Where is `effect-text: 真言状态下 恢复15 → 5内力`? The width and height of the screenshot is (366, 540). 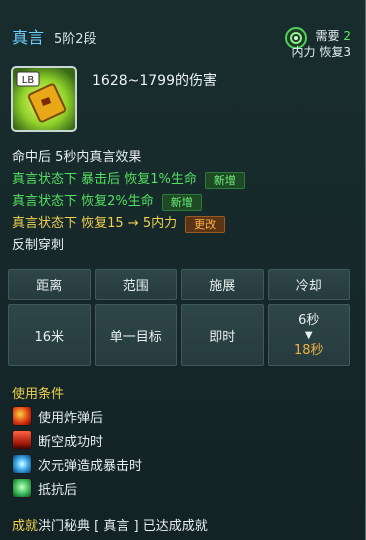
effect-text: 真言状态下 恢复15 → 5内力 is located at coordinates (95, 223).